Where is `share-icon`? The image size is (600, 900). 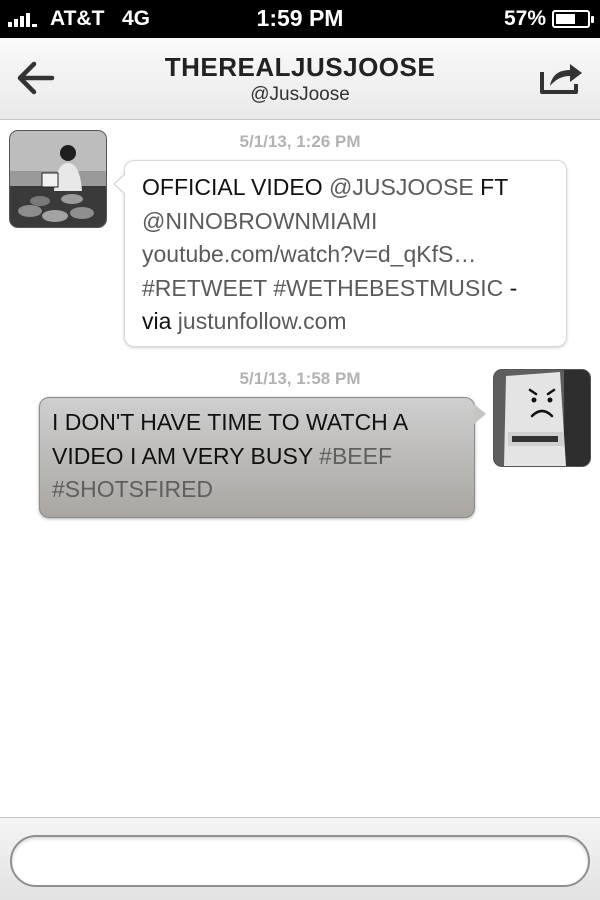
share-icon is located at coordinates (561, 79).